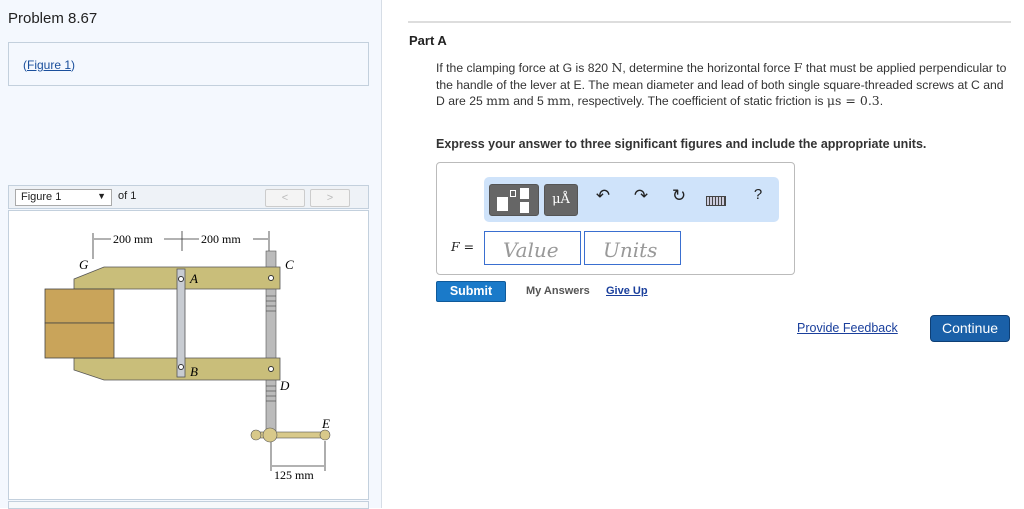 This screenshot has width=1024, height=509. I want to click on point-label: G, so click(84, 264).